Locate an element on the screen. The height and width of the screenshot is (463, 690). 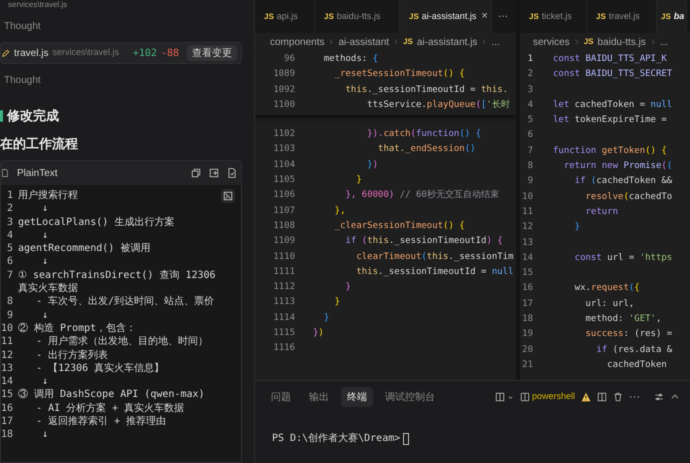
code-line: clearTimeout(this._sessionTim is located at coordinates (434, 257).